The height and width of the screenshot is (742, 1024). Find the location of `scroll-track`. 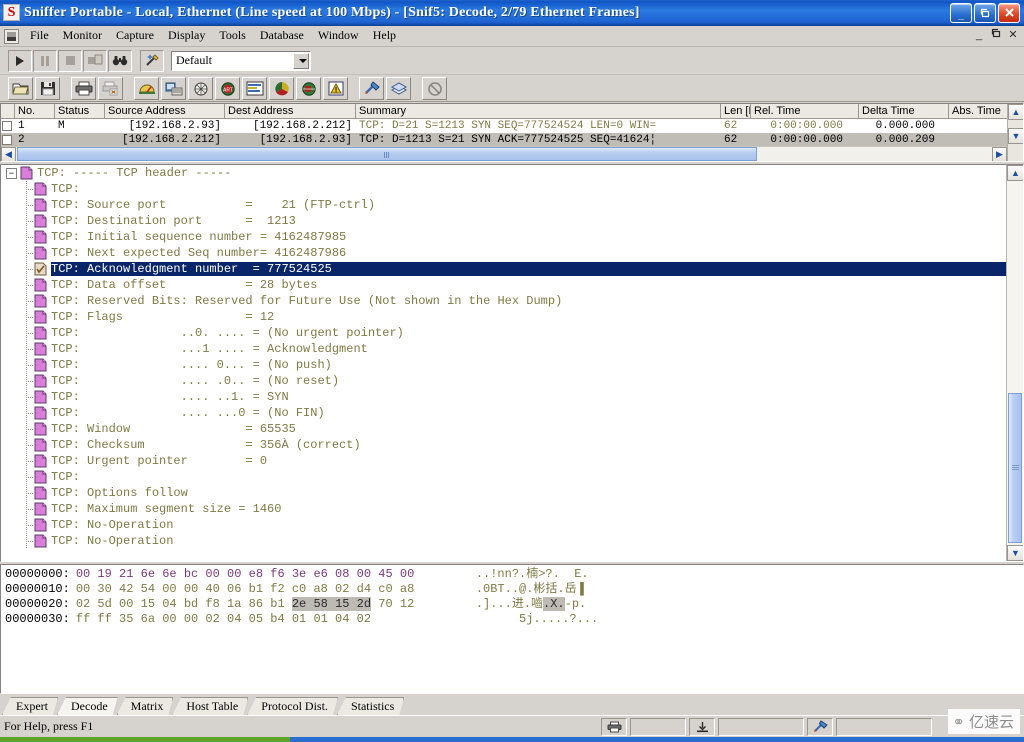

scroll-track is located at coordinates (504, 154).